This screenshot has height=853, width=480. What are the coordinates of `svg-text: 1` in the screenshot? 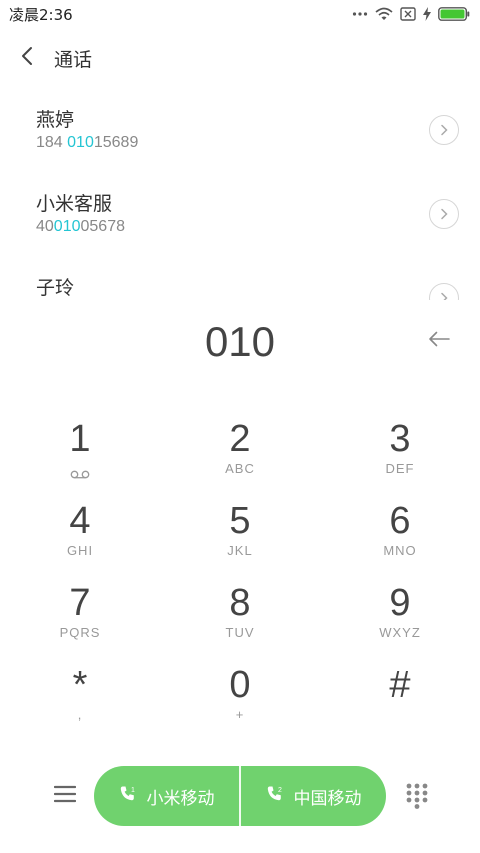 It's located at (133, 790).